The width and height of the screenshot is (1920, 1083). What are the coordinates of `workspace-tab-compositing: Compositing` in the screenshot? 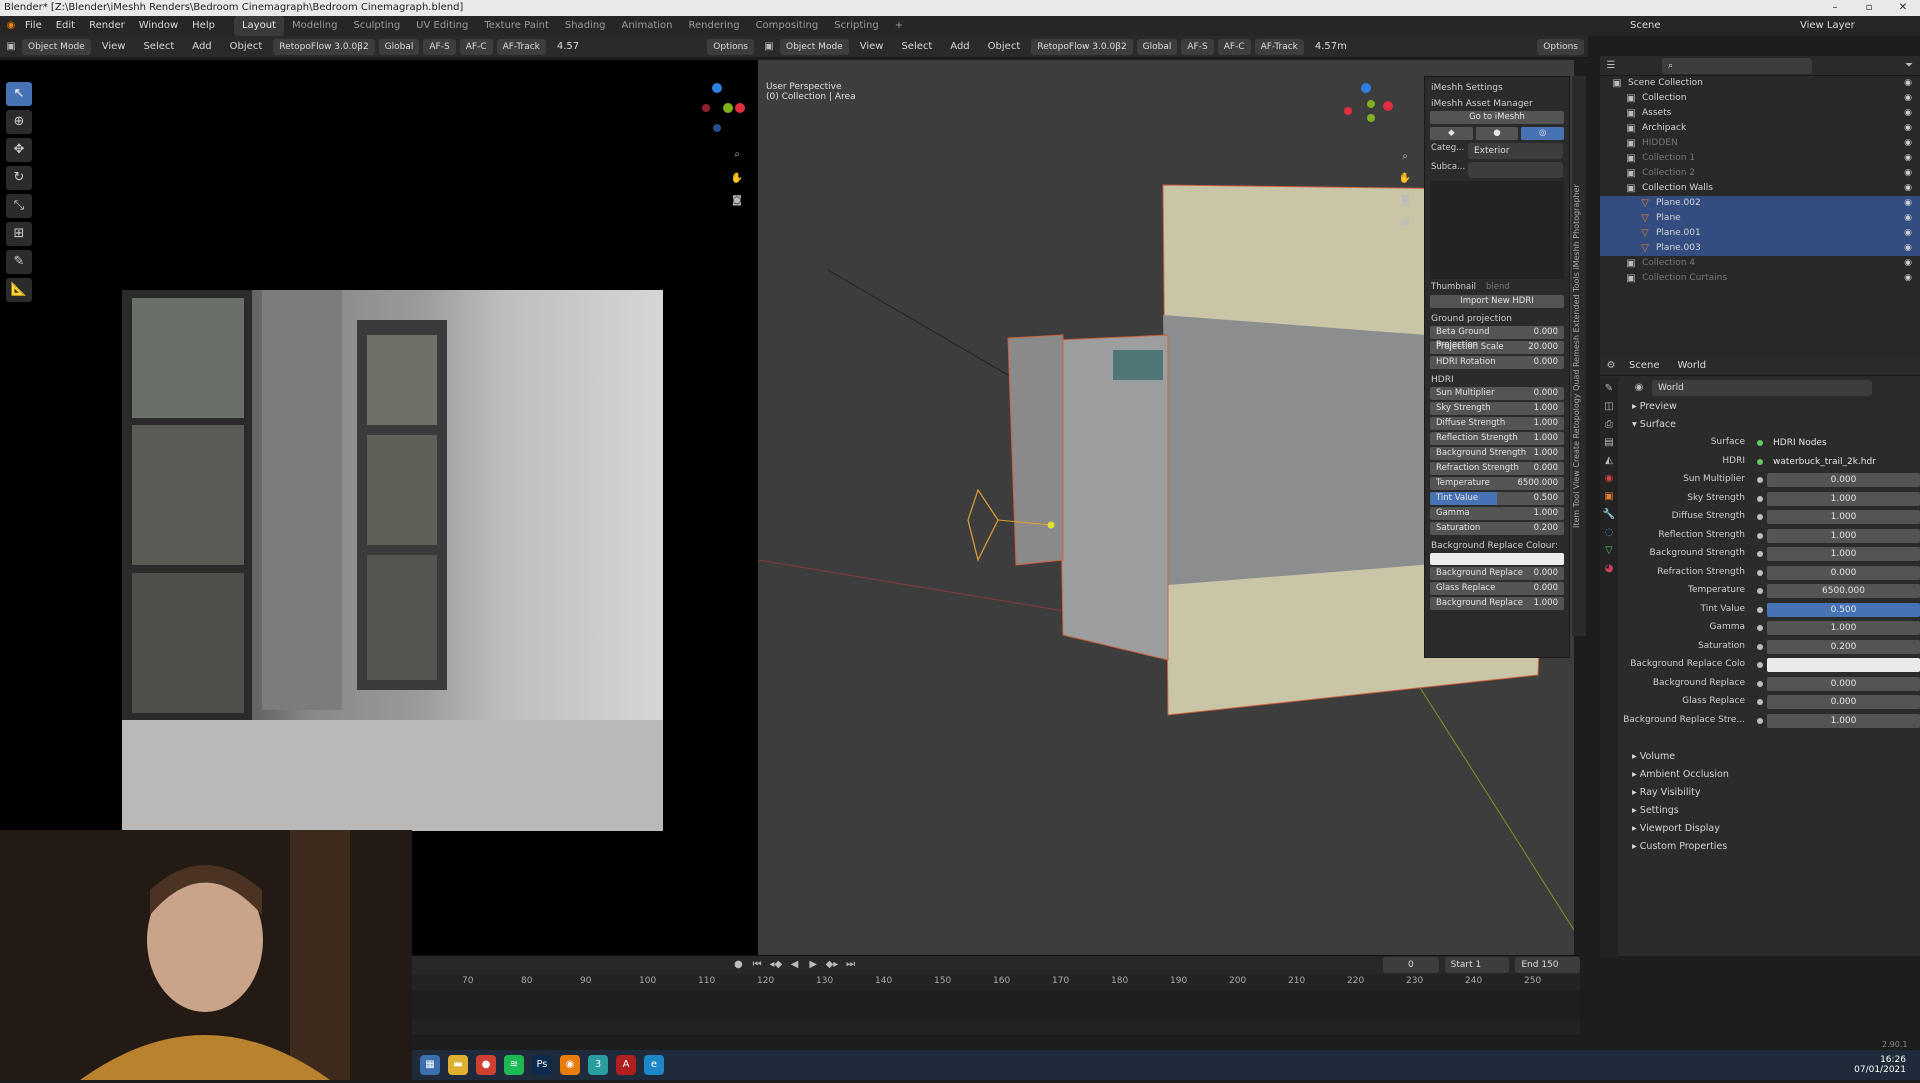 It's located at (787, 26).